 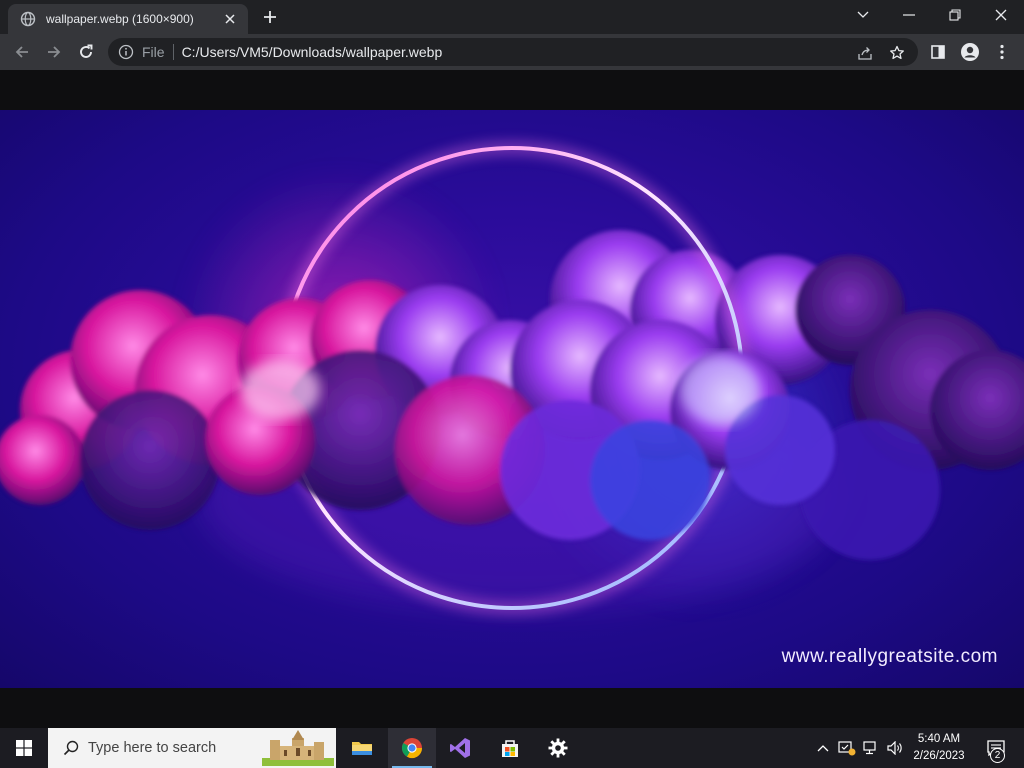 What do you see at coordinates (938, 52) in the screenshot?
I see `side-panel-icon` at bounding box center [938, 52].